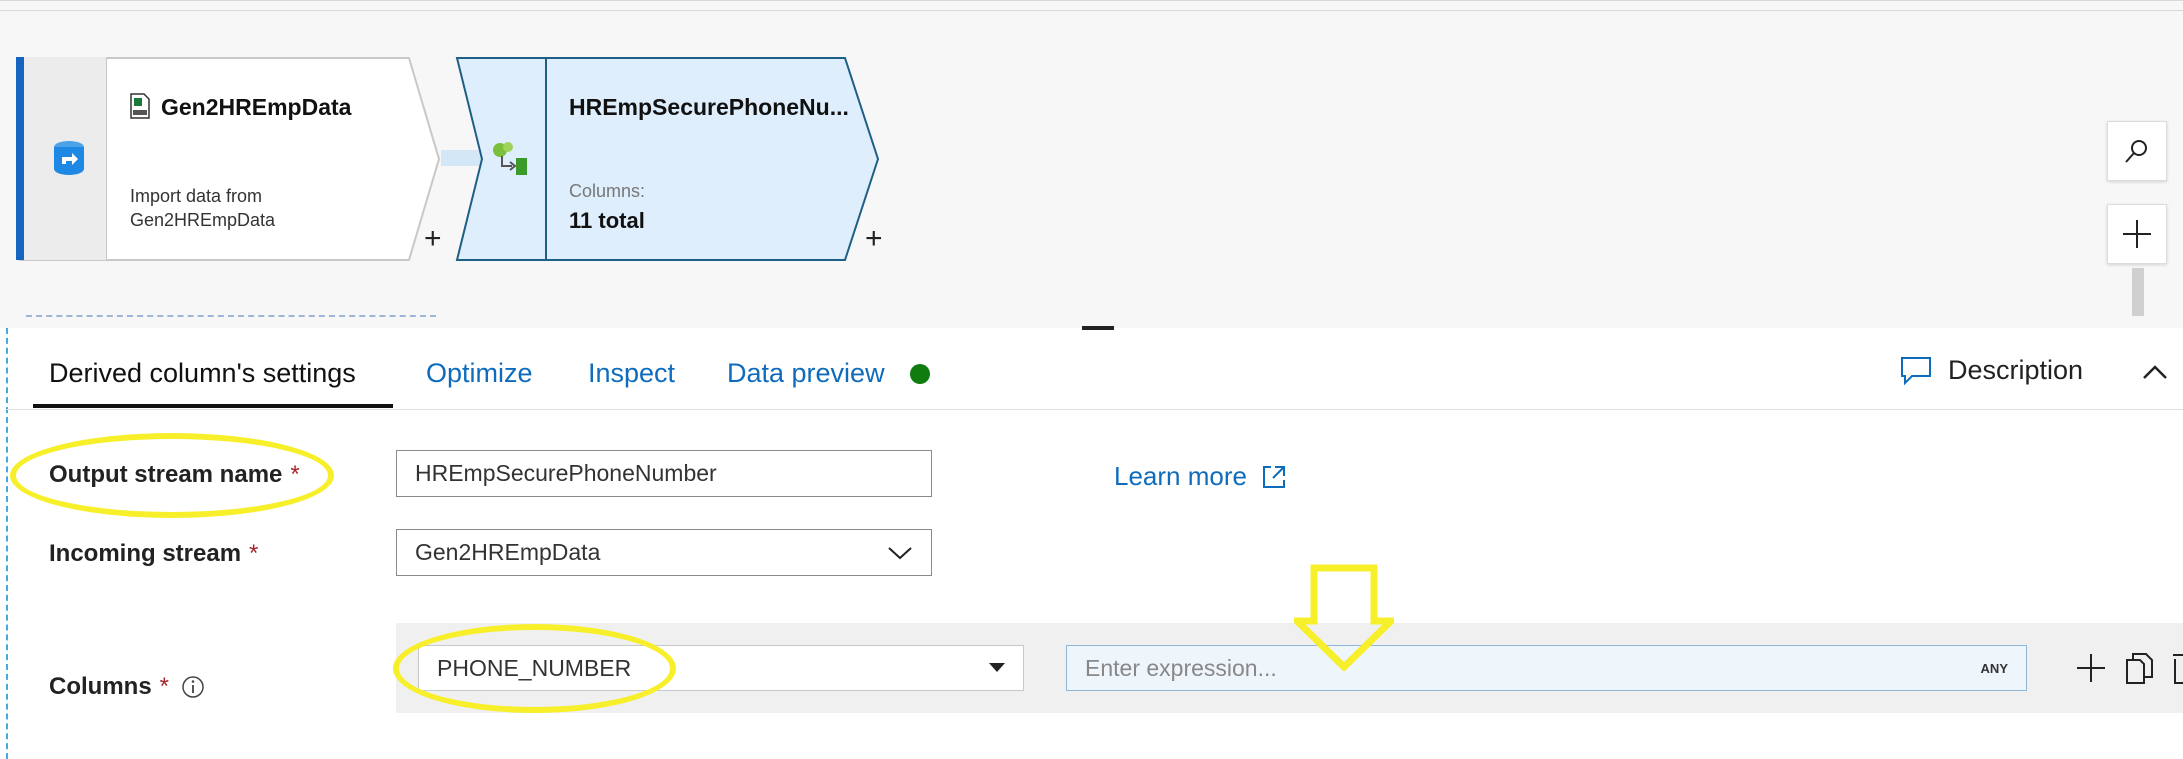 Image resolution: width=2183 pixels, height=759 pixels. I want to click on columns-label: Columns *, so click(127, 687).